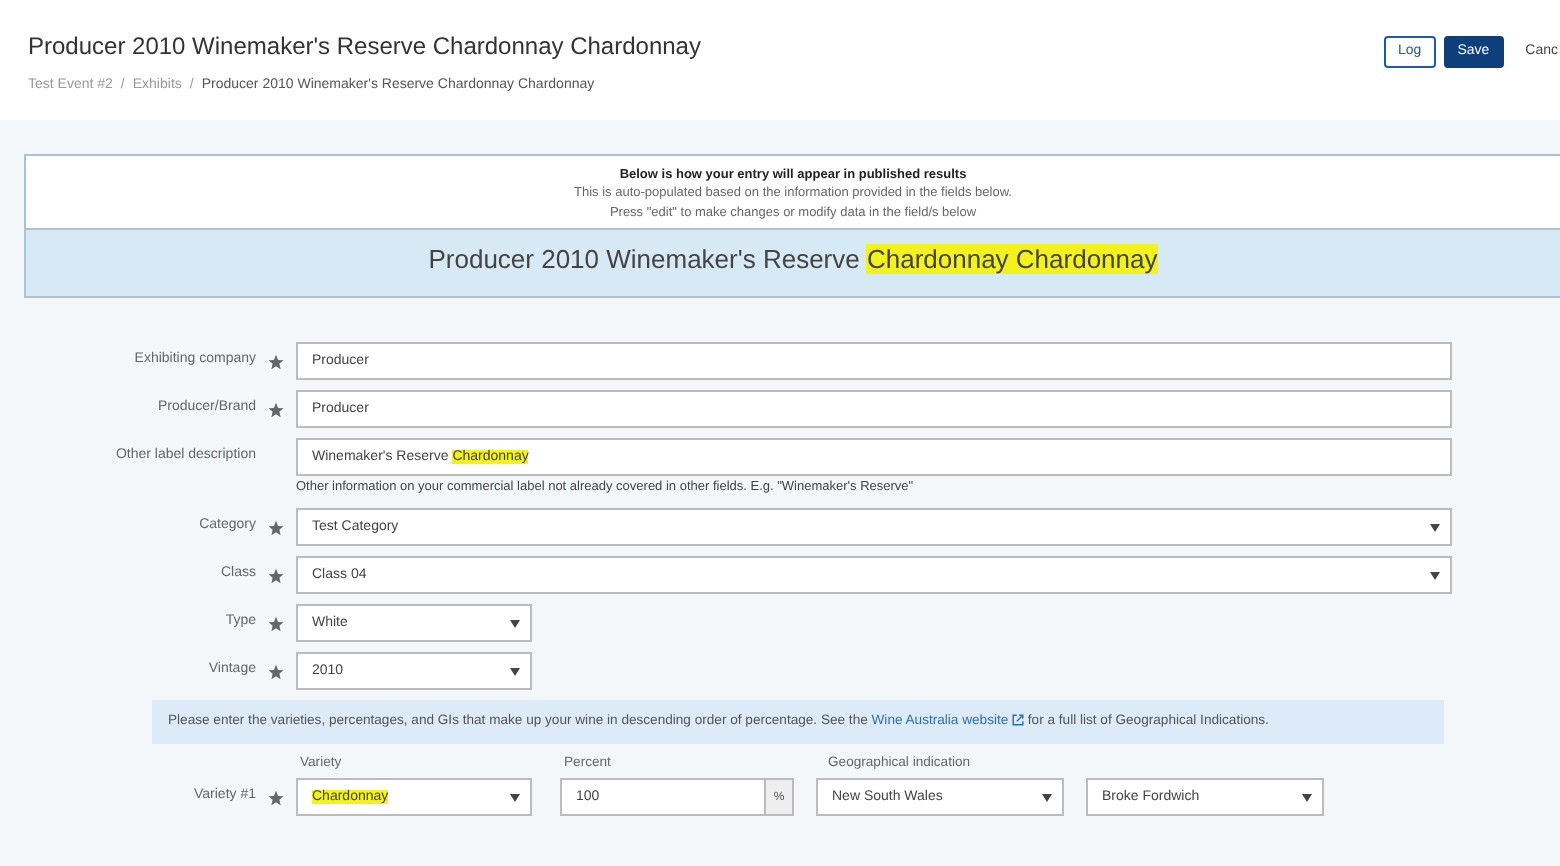 The height and width of the screenshot is (866, 1560). What do you see at coordinates (793, 262) in the screenshot?
I see `preview-title: Producer 2010 Winemaker's Reserve Chardonnay Chardonnay` at bounding box center [793, 262].